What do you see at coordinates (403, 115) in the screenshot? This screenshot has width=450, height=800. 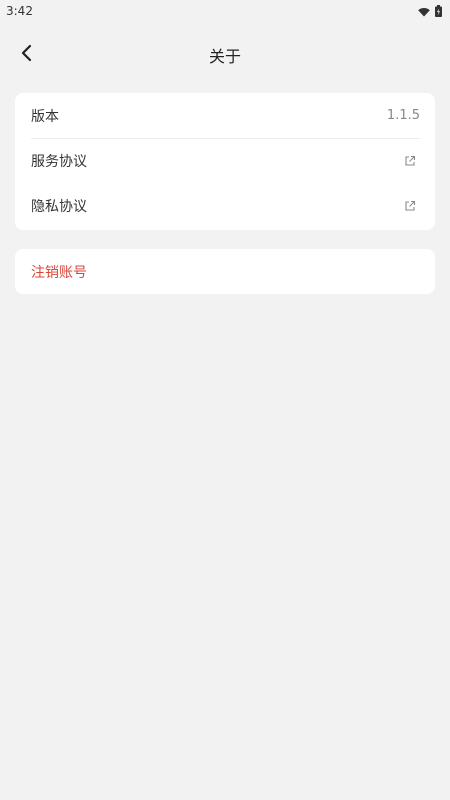 I see `version-value: 1.1.5` at bounding box center [403, 115].